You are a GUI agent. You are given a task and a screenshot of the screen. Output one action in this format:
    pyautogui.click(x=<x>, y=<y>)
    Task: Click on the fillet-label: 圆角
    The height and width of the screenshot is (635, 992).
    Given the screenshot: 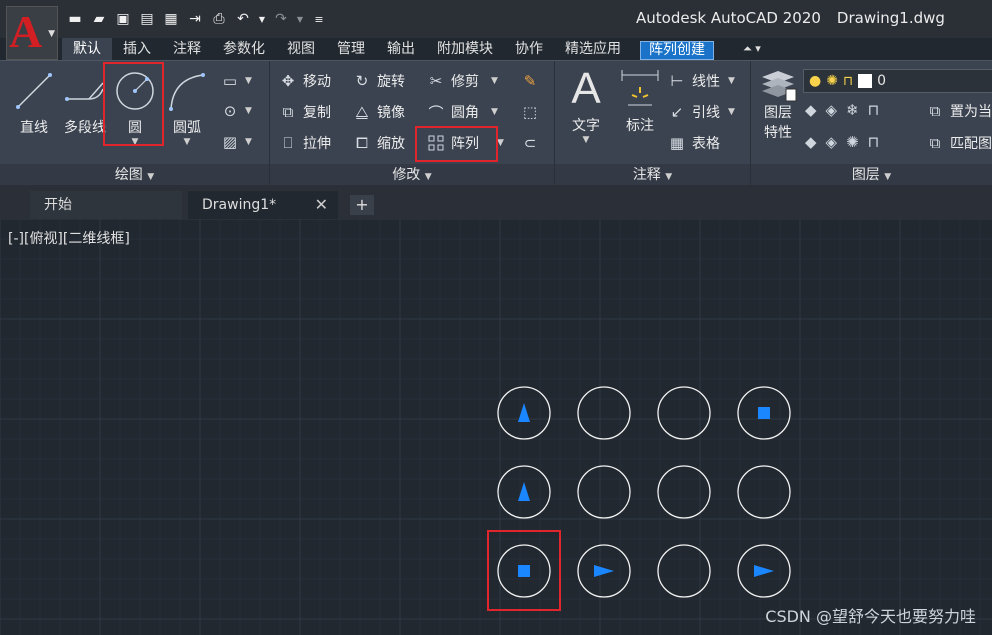 What is the action you would take?
    pyautogui.click(x=465, y=113)
    